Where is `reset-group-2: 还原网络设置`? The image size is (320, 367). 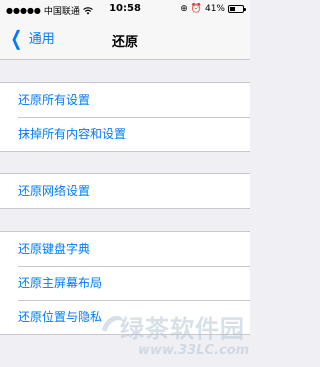 reset-group-2: 还原网络设置 is located at coordinates (125, 191).